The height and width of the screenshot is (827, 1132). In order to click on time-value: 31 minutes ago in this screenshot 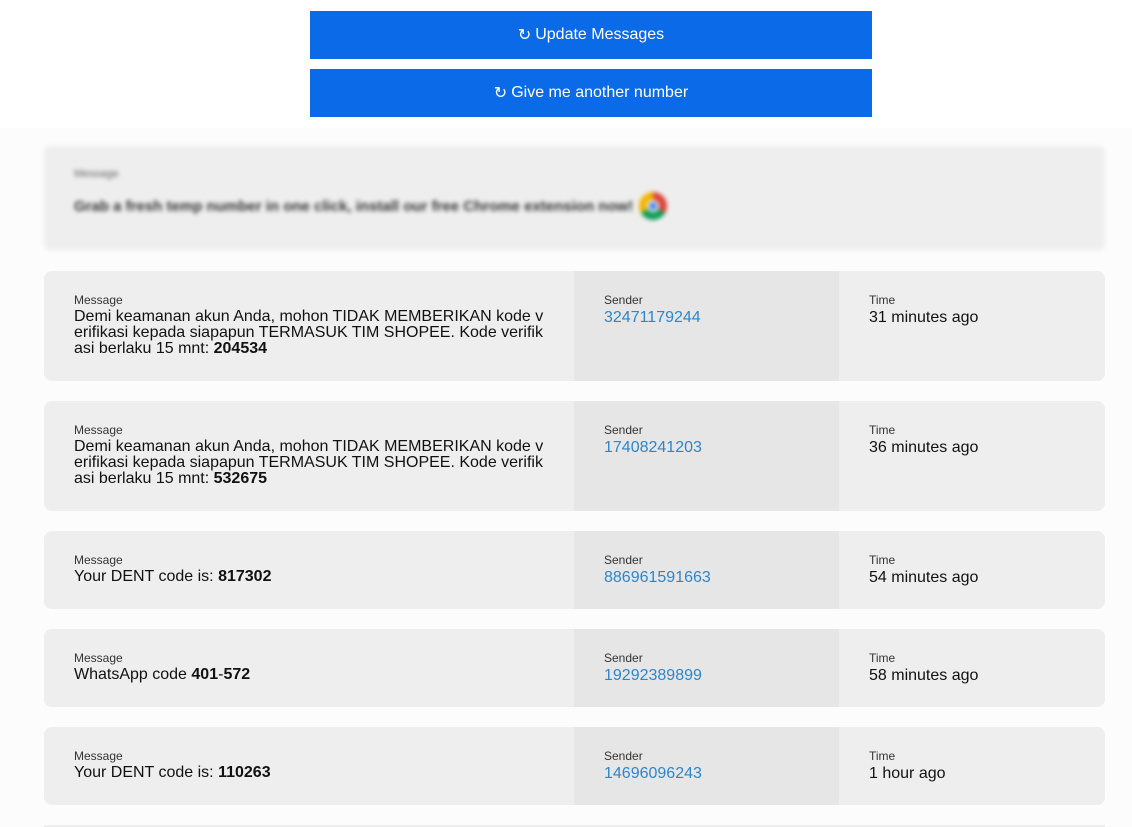, I will do `click(924, 317)`.